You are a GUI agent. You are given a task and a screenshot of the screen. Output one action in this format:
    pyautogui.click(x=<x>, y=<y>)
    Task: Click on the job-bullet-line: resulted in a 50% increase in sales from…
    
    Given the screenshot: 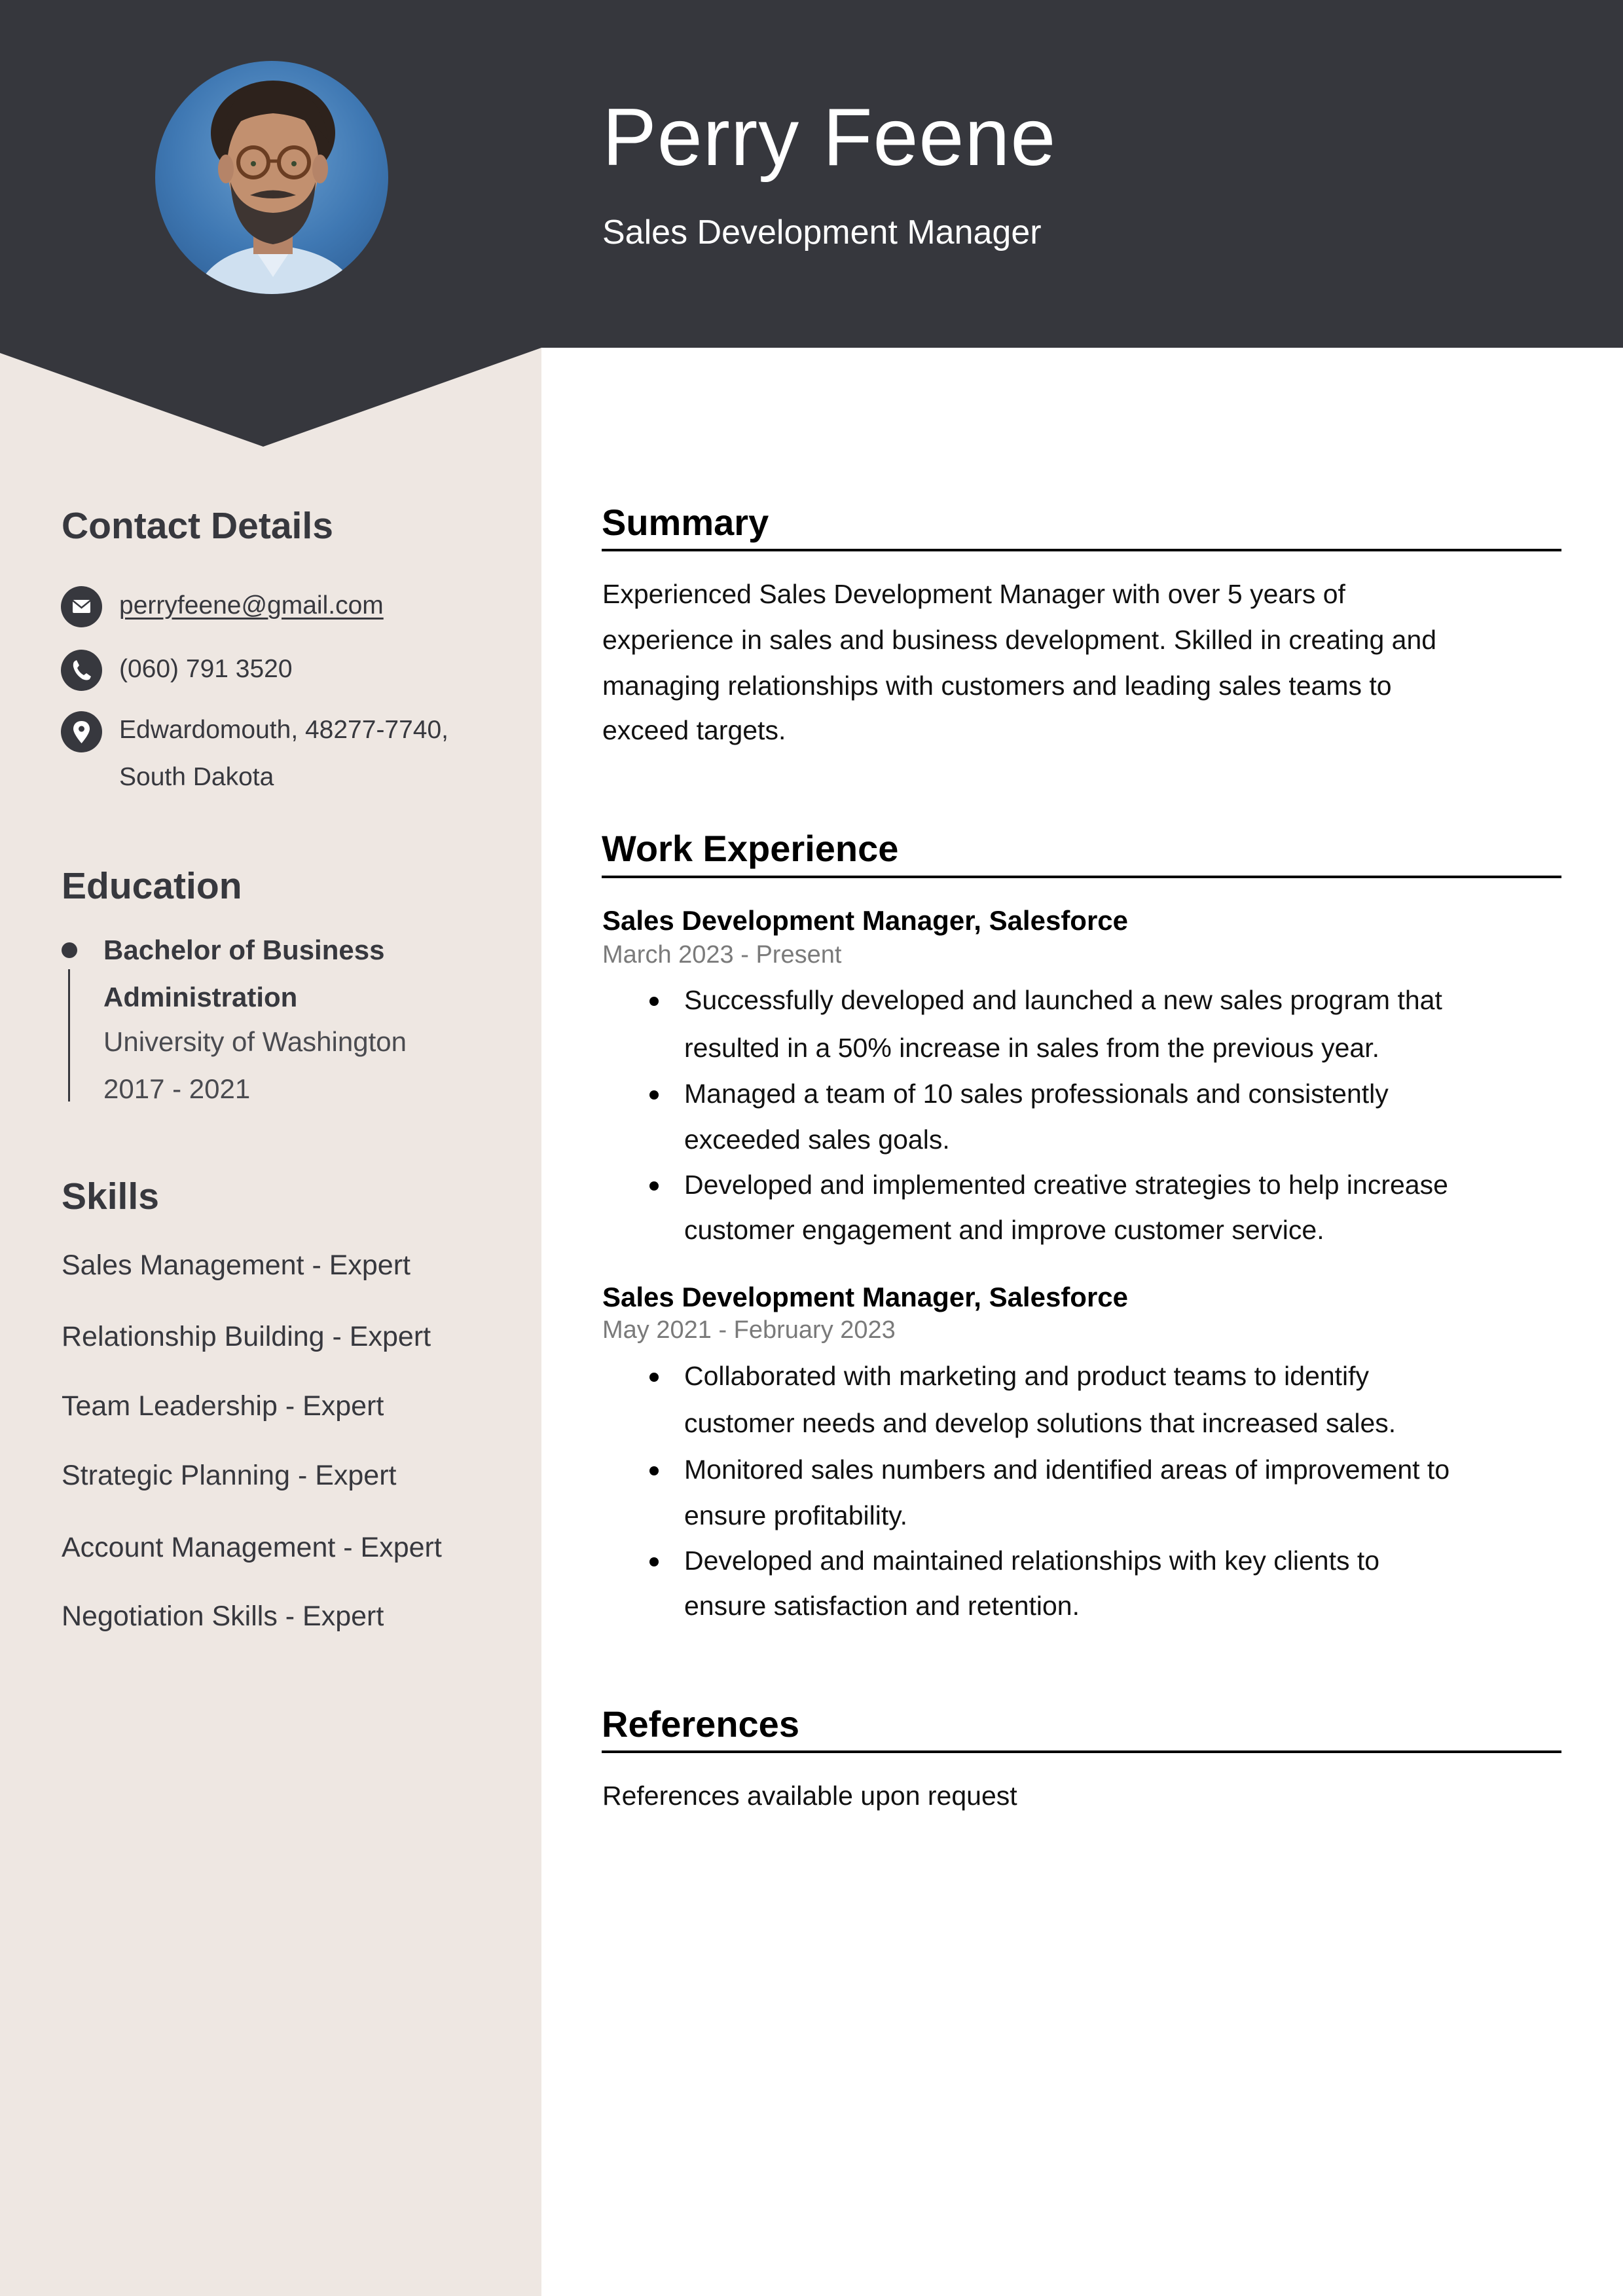 What is the action you would take?
    pyautogui.click(x=1031, y=1048)
    